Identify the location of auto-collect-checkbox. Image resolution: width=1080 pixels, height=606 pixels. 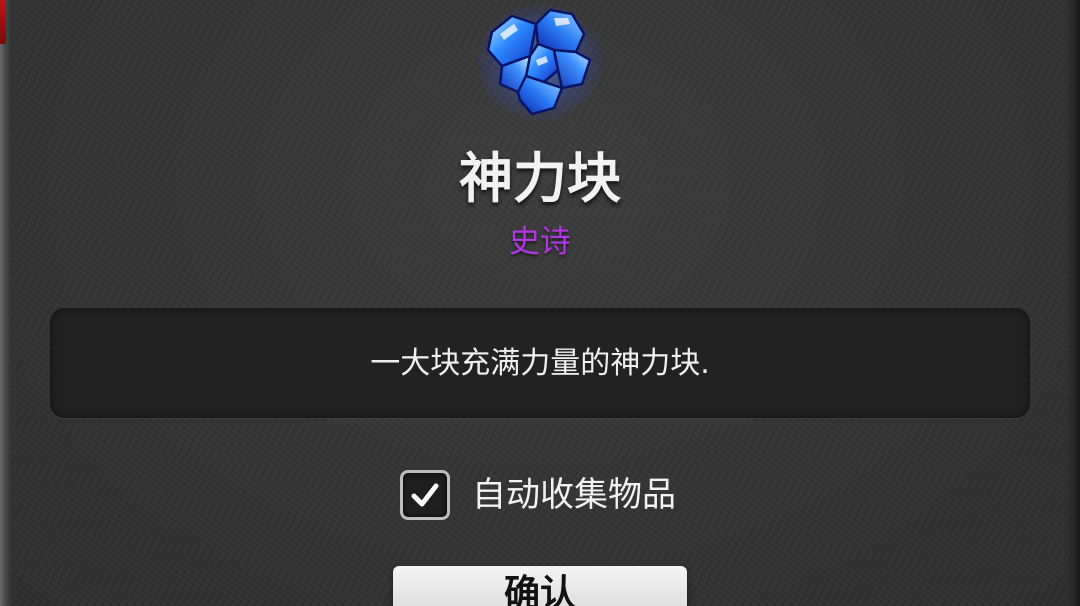
(425, 495).